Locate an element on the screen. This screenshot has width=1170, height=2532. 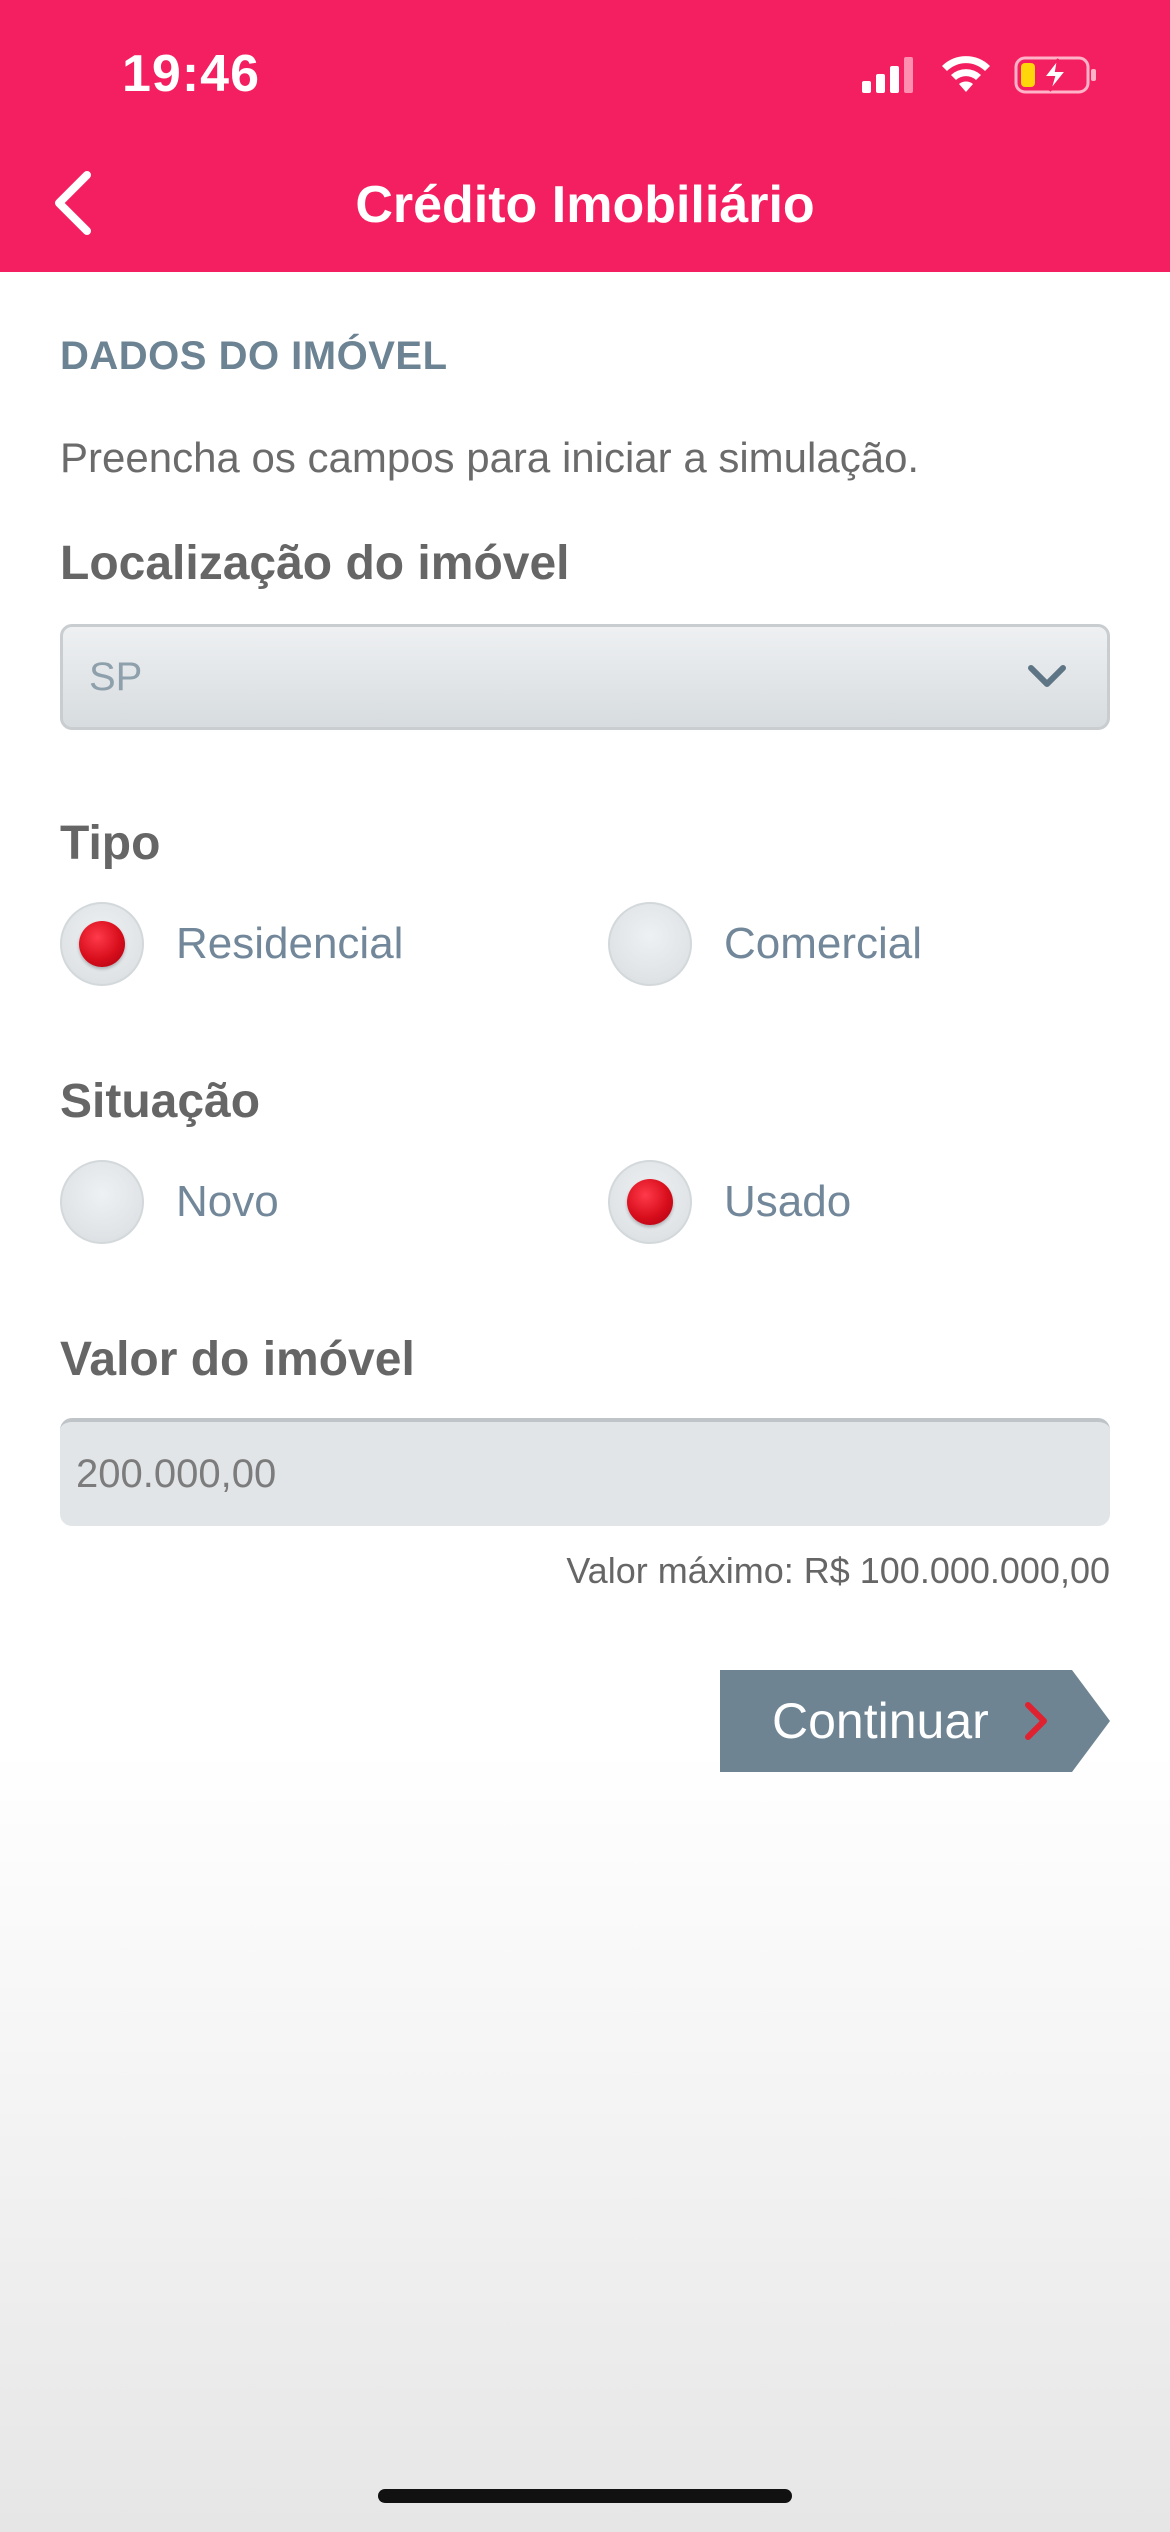
location-select-value: SP is located at coordinates (116, 676).